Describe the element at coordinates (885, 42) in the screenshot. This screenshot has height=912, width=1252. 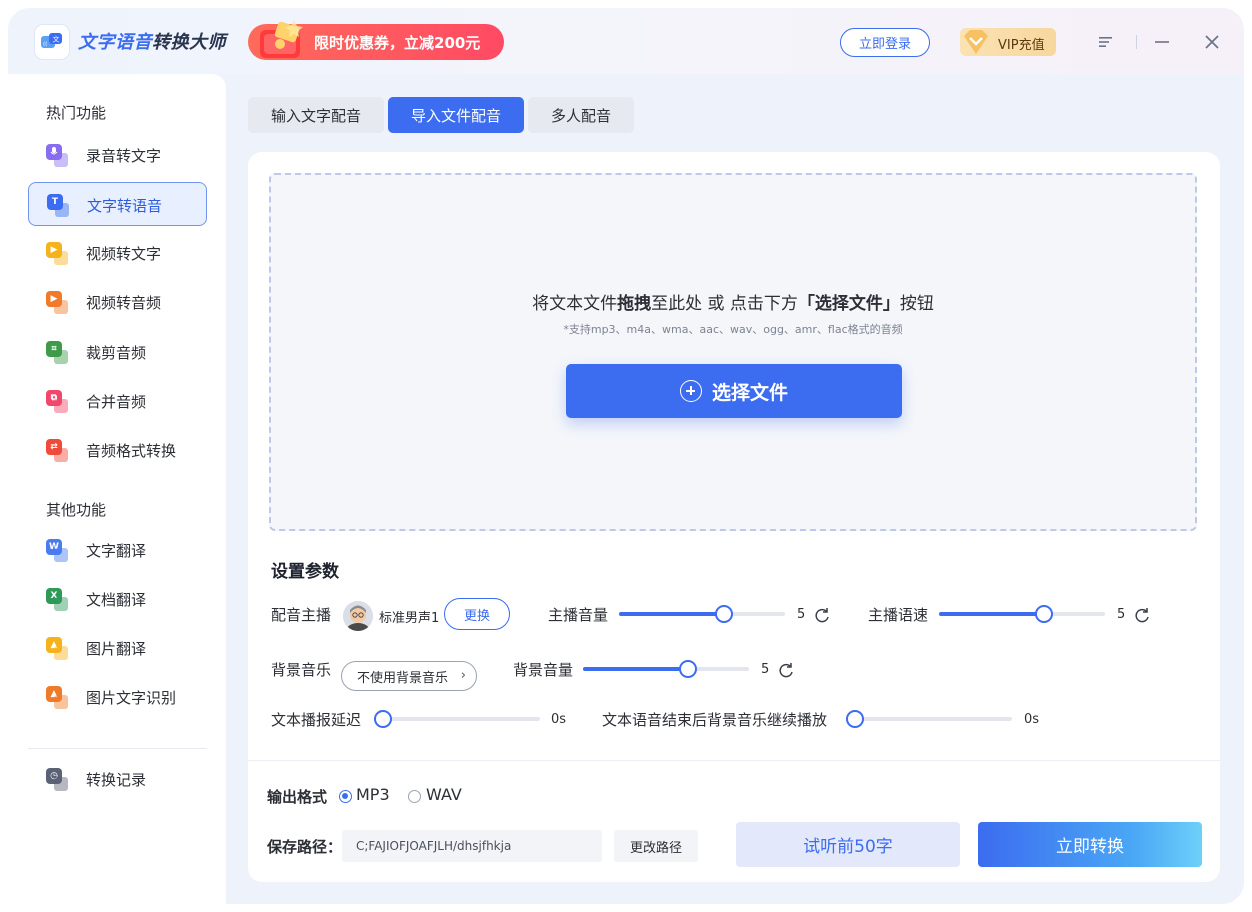
I see `login-button: 立即登录` at that location.